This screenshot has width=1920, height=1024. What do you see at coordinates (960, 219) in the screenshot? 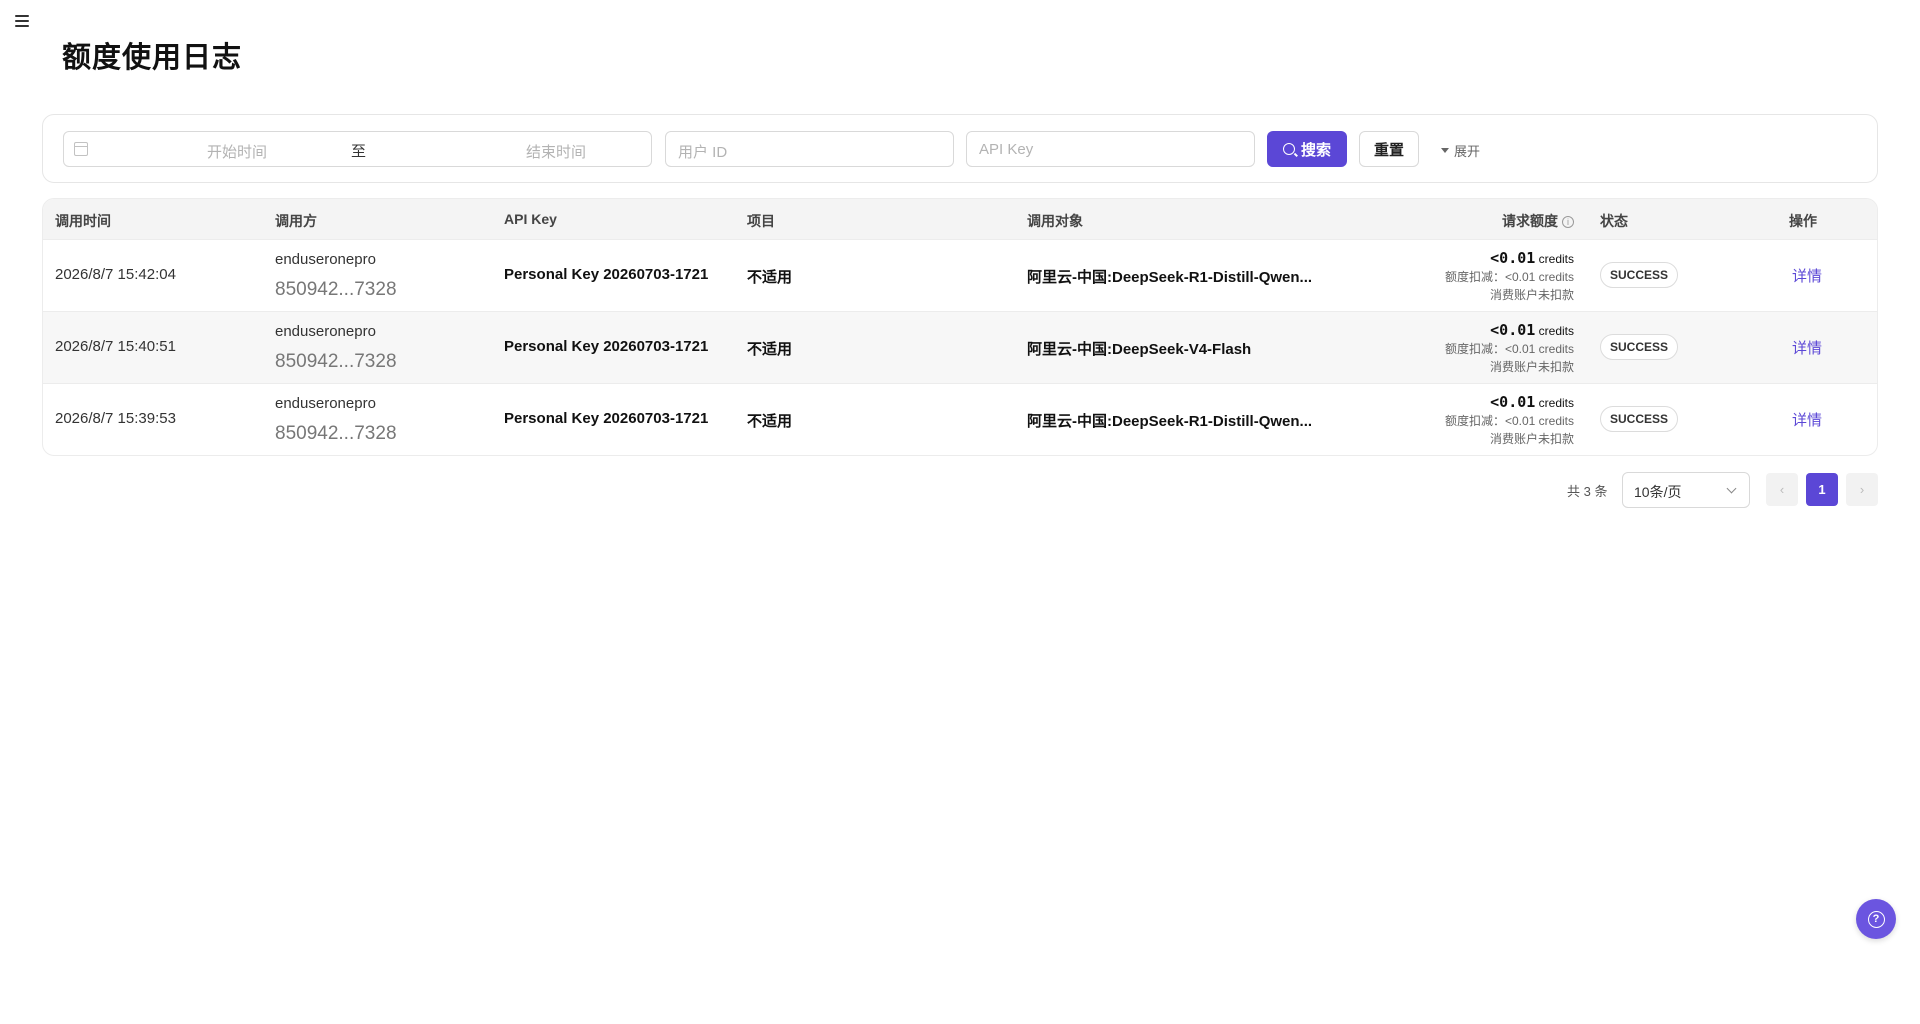
I see `table-header: 调用时间 调用方 API Key 项目 调用对象 请求额度 i 状态 操作` at bounding box center [960, 219].